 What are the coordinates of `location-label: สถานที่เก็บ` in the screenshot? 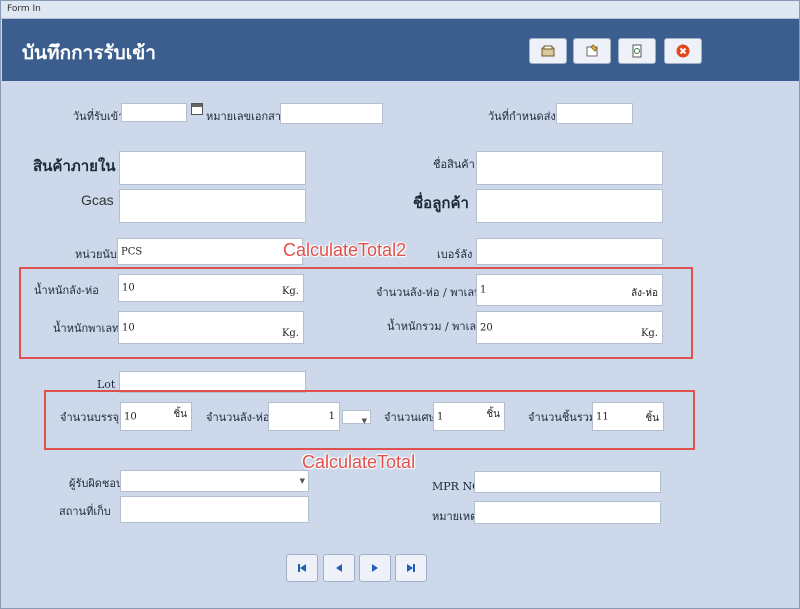 It's located at (85, 511).